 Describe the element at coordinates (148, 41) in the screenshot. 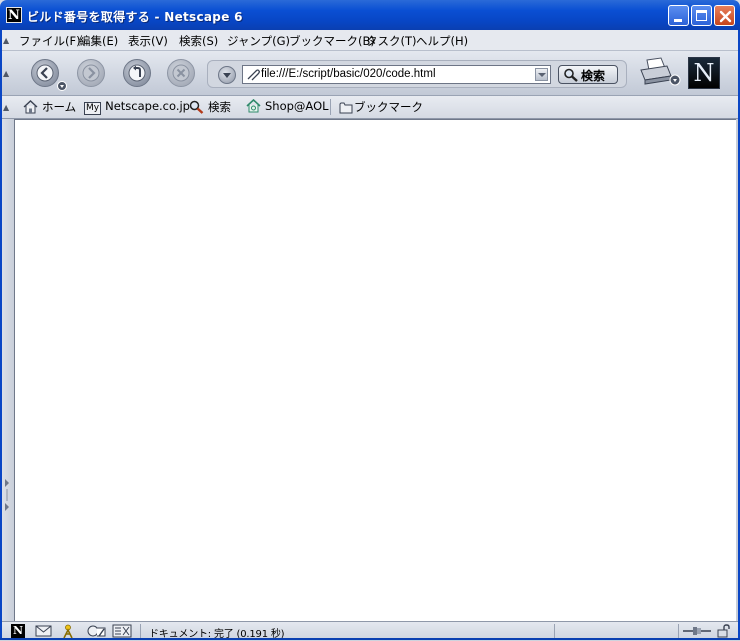

I see `menu-view: 表示(V)` at that location.